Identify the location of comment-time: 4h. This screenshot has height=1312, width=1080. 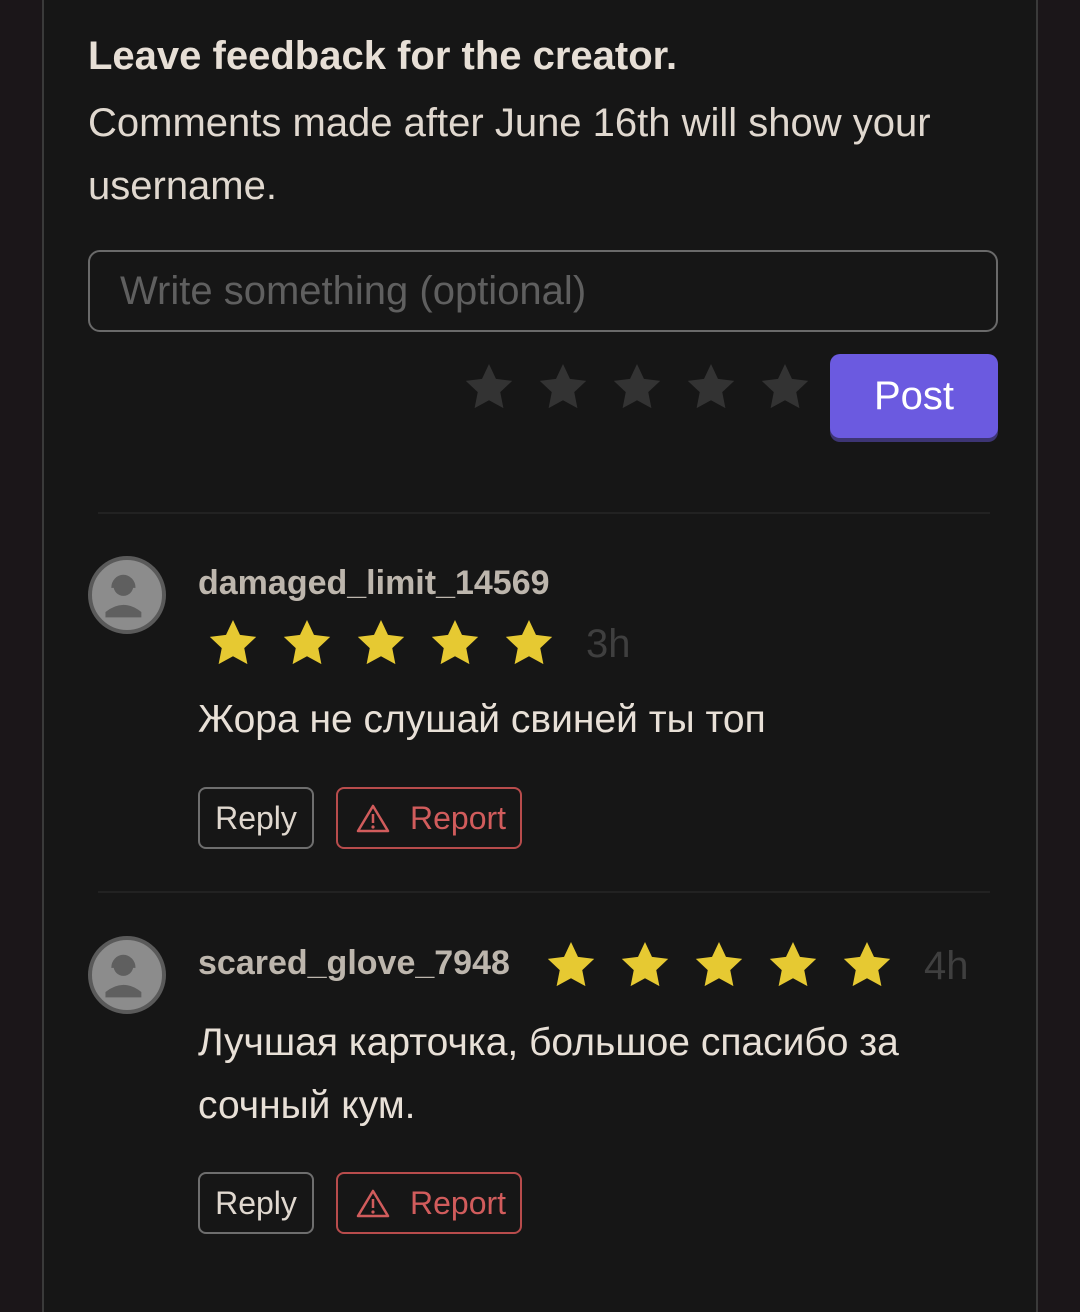
(946, 966).